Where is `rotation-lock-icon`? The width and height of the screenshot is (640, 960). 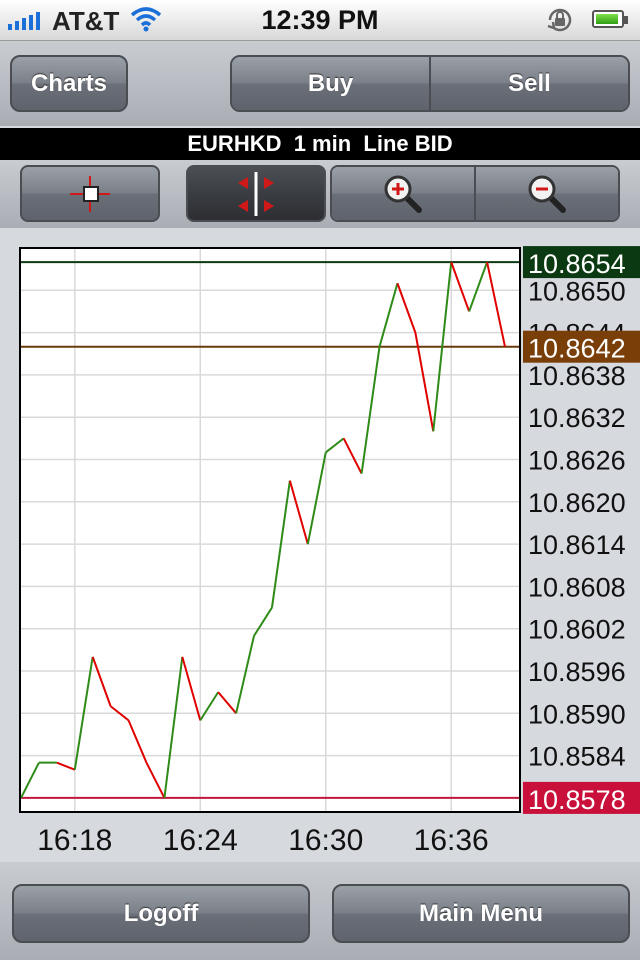 rotation-lock-icon is located at coordinates (560, 22).